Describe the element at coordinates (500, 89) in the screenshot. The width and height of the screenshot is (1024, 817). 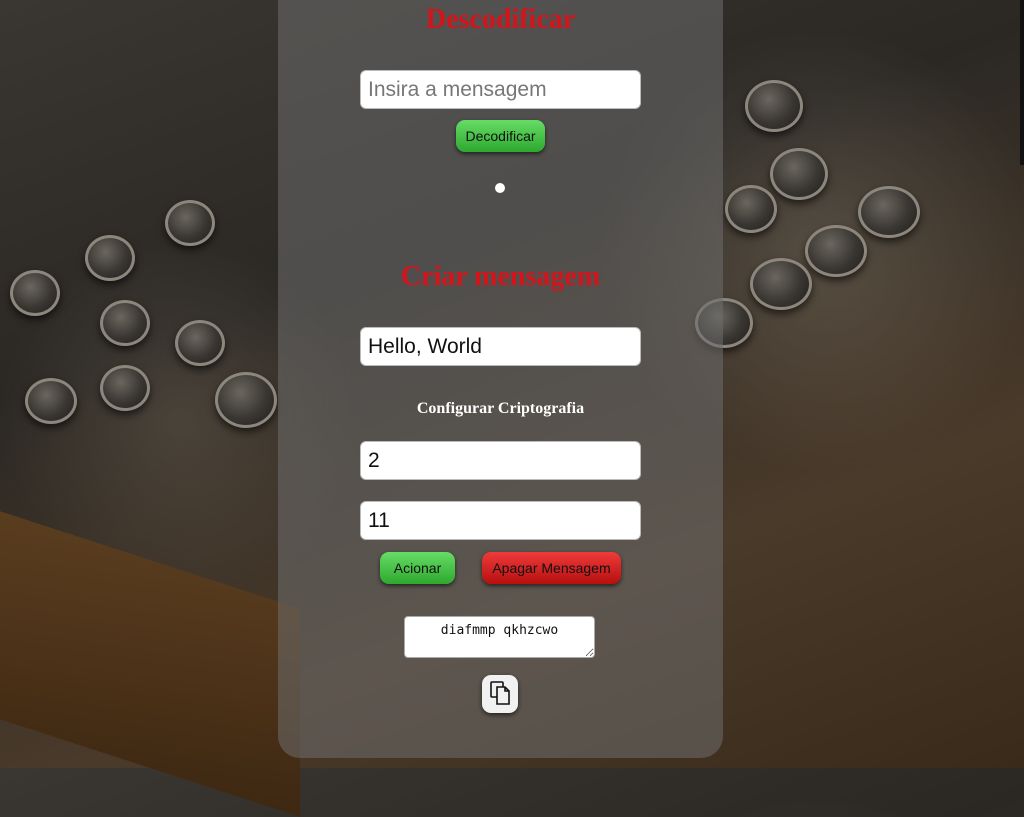
I see `decode-input` at that location.